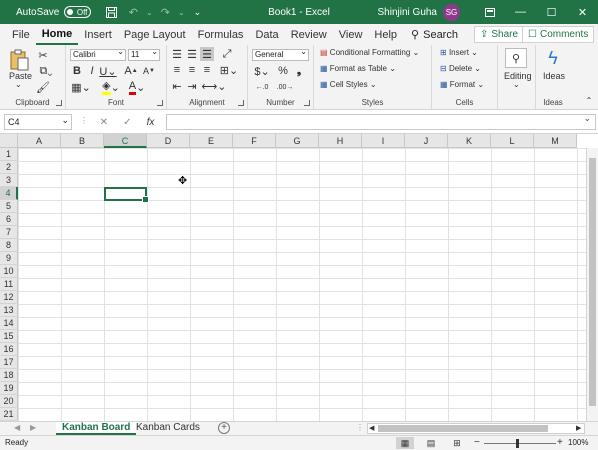 The width and height of the screenshot is (598, 450). I want to click on confirm-entry-icon: ✓, so click(127, 122).